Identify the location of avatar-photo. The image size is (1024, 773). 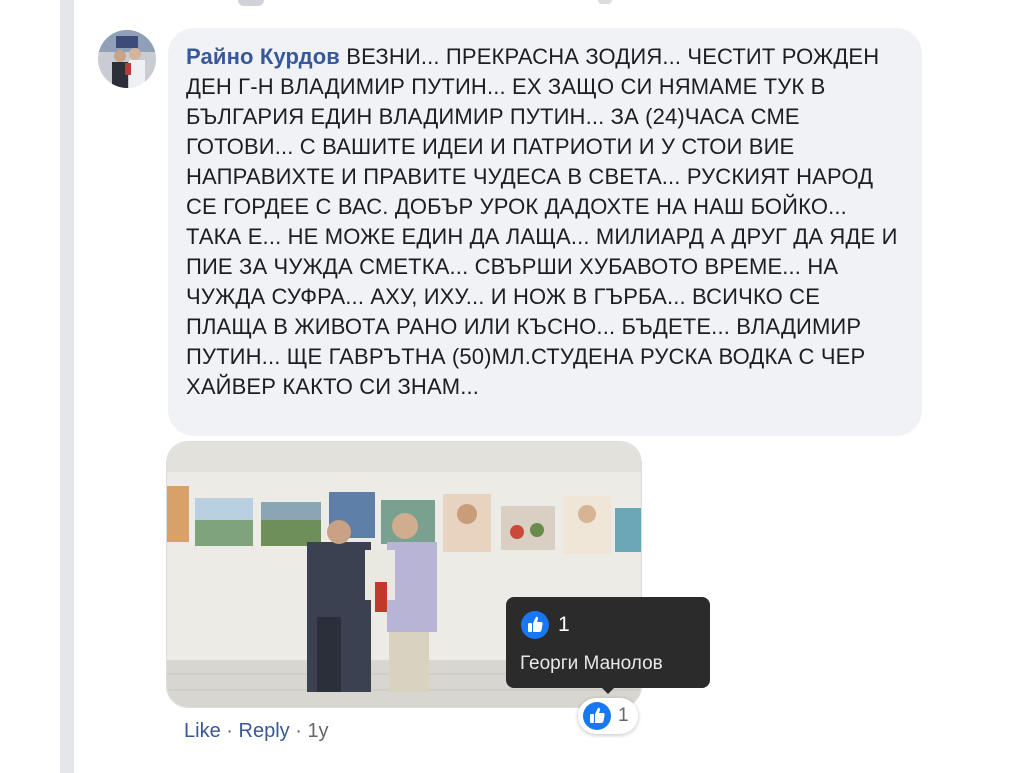
(127, 59).